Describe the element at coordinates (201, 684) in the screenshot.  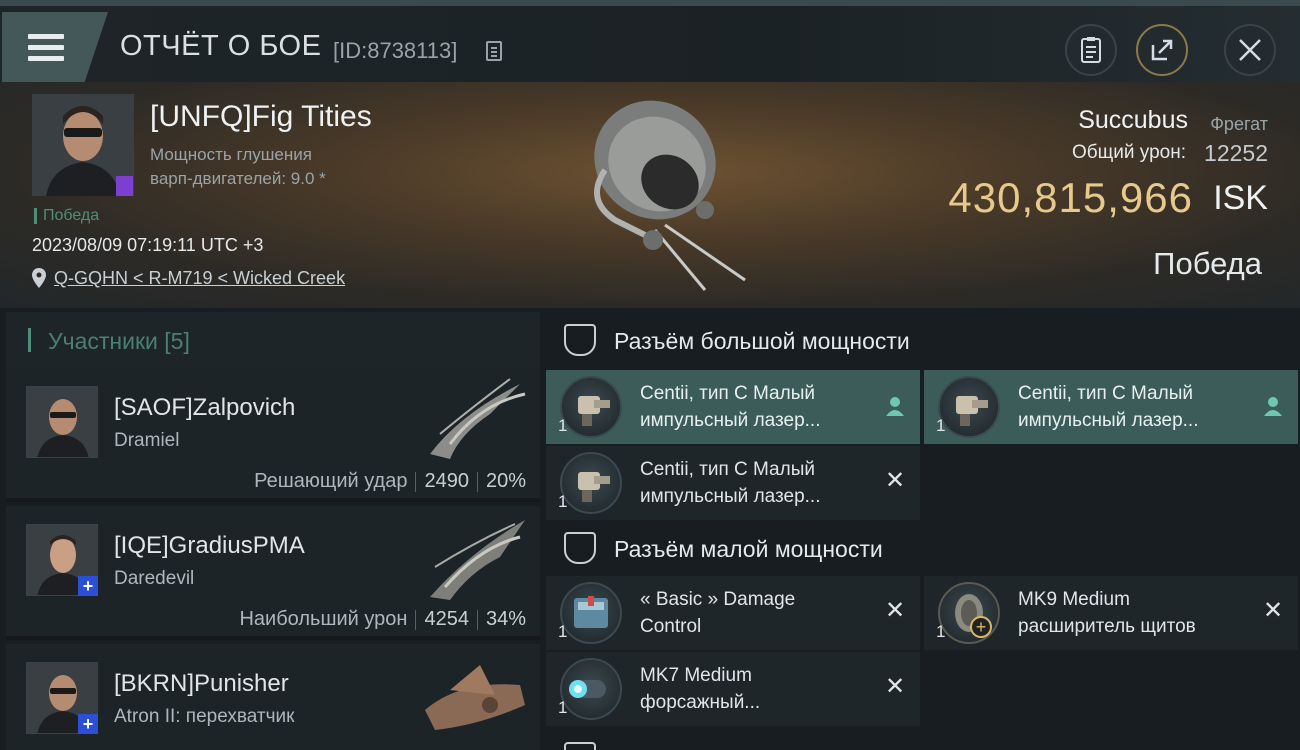
I see `participant-name: [BKRN]Punisher` at that location.